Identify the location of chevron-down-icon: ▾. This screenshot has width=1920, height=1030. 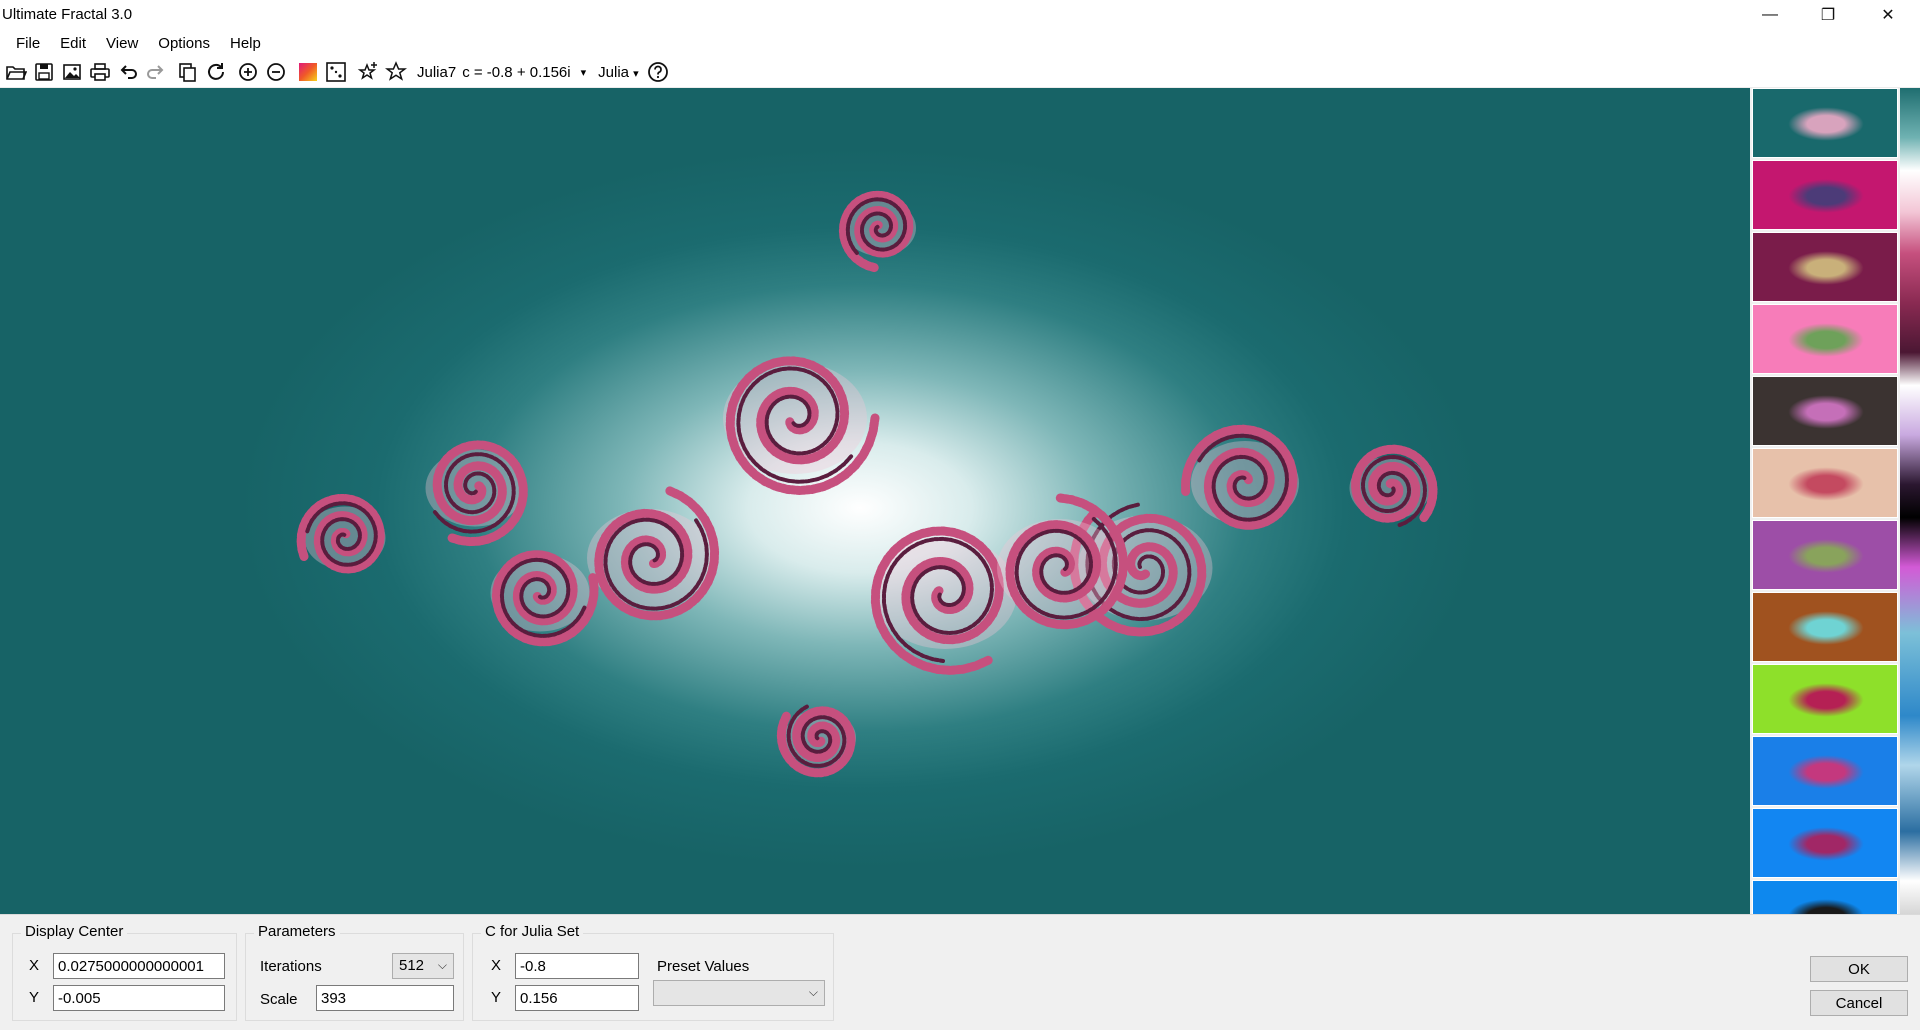
(636, 73).